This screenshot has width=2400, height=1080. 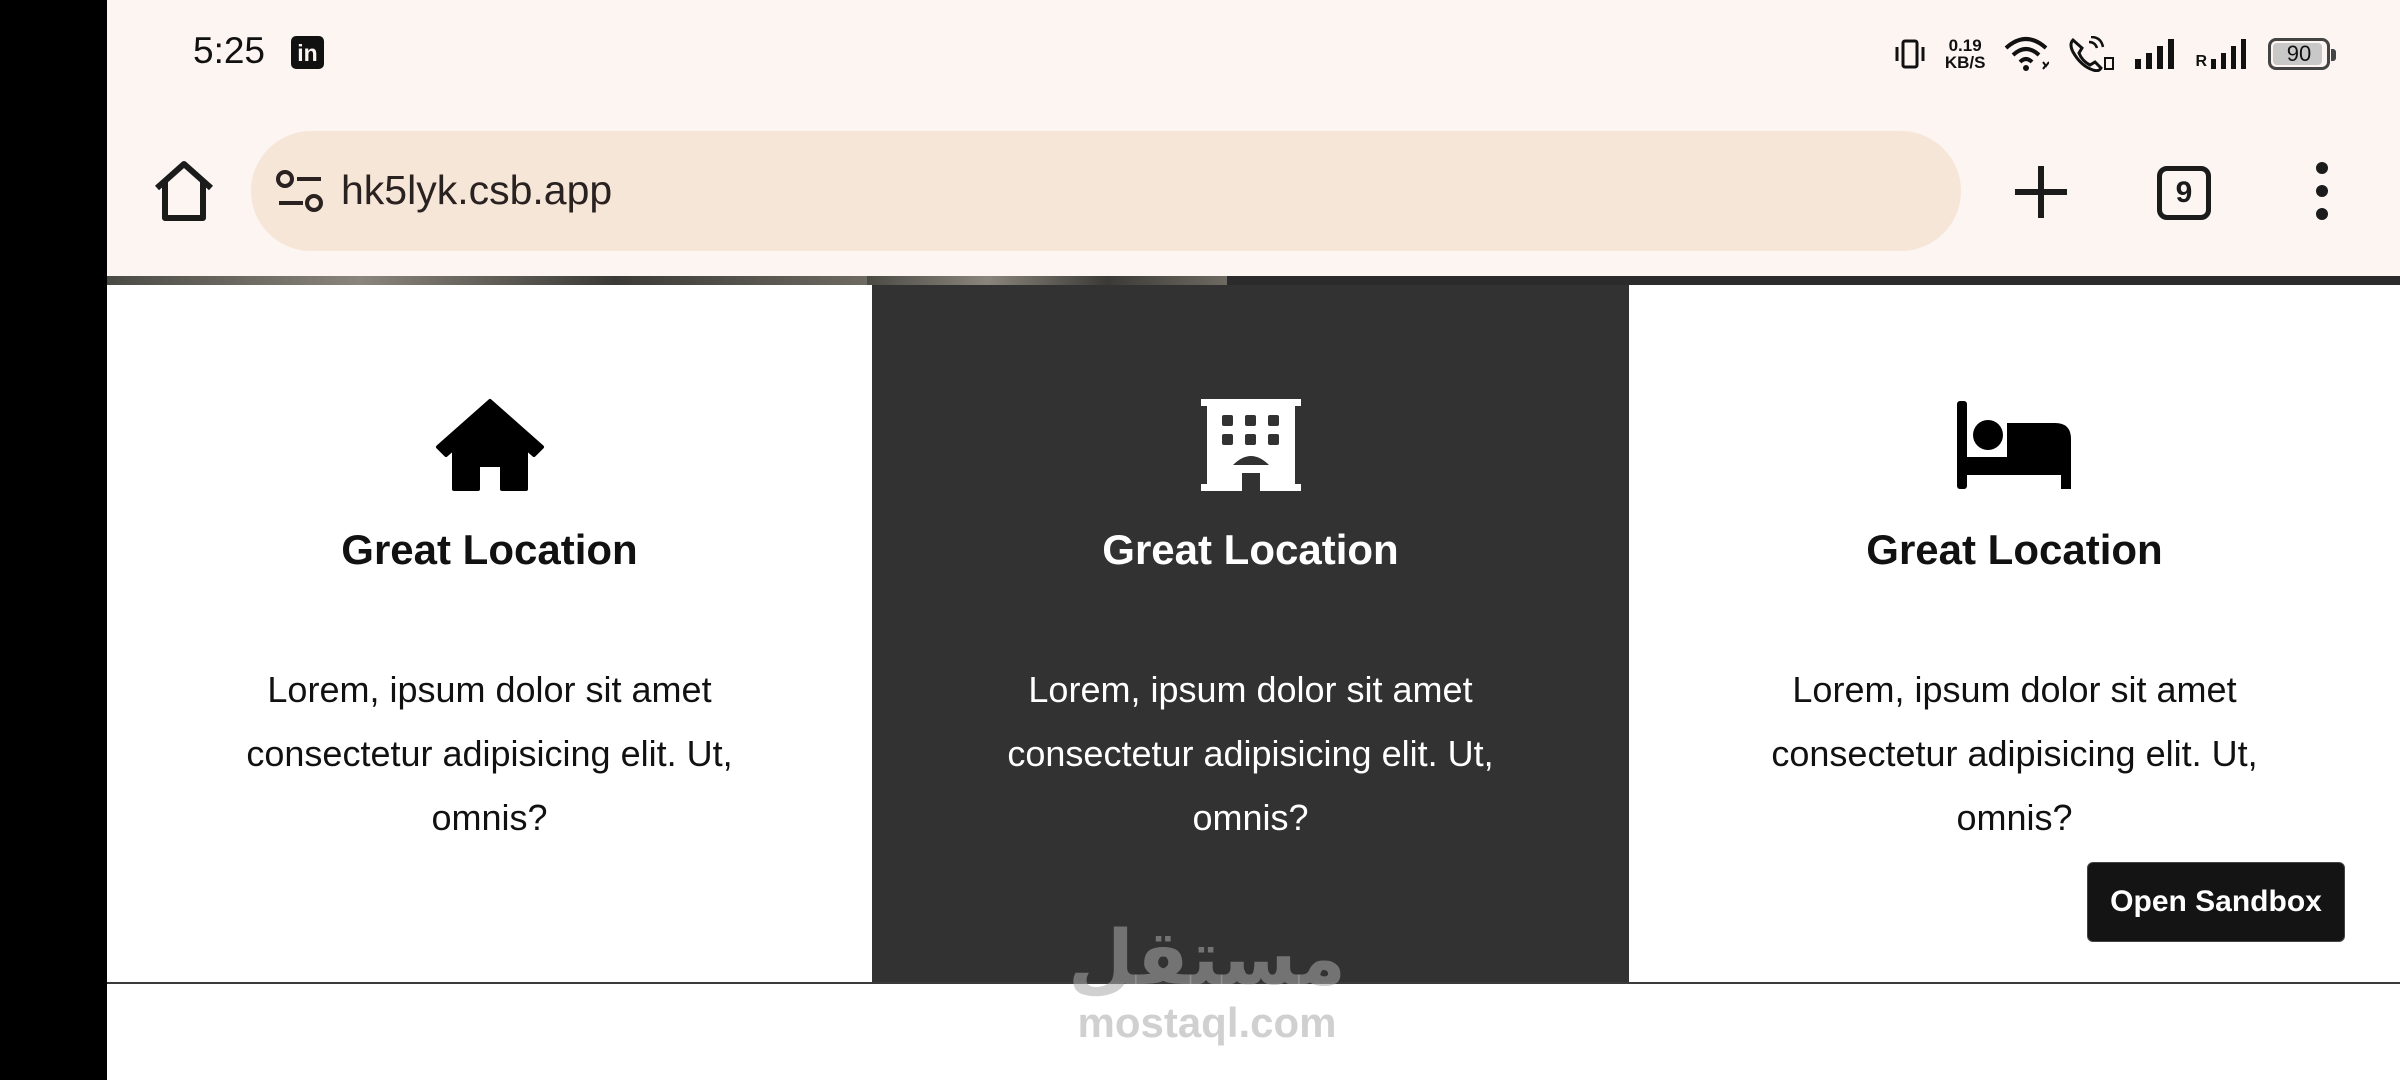 What do you see at coordinates (1910, 54) in the screenshot?
I see `vibrate-icon` at bounding box center [1910, 54].